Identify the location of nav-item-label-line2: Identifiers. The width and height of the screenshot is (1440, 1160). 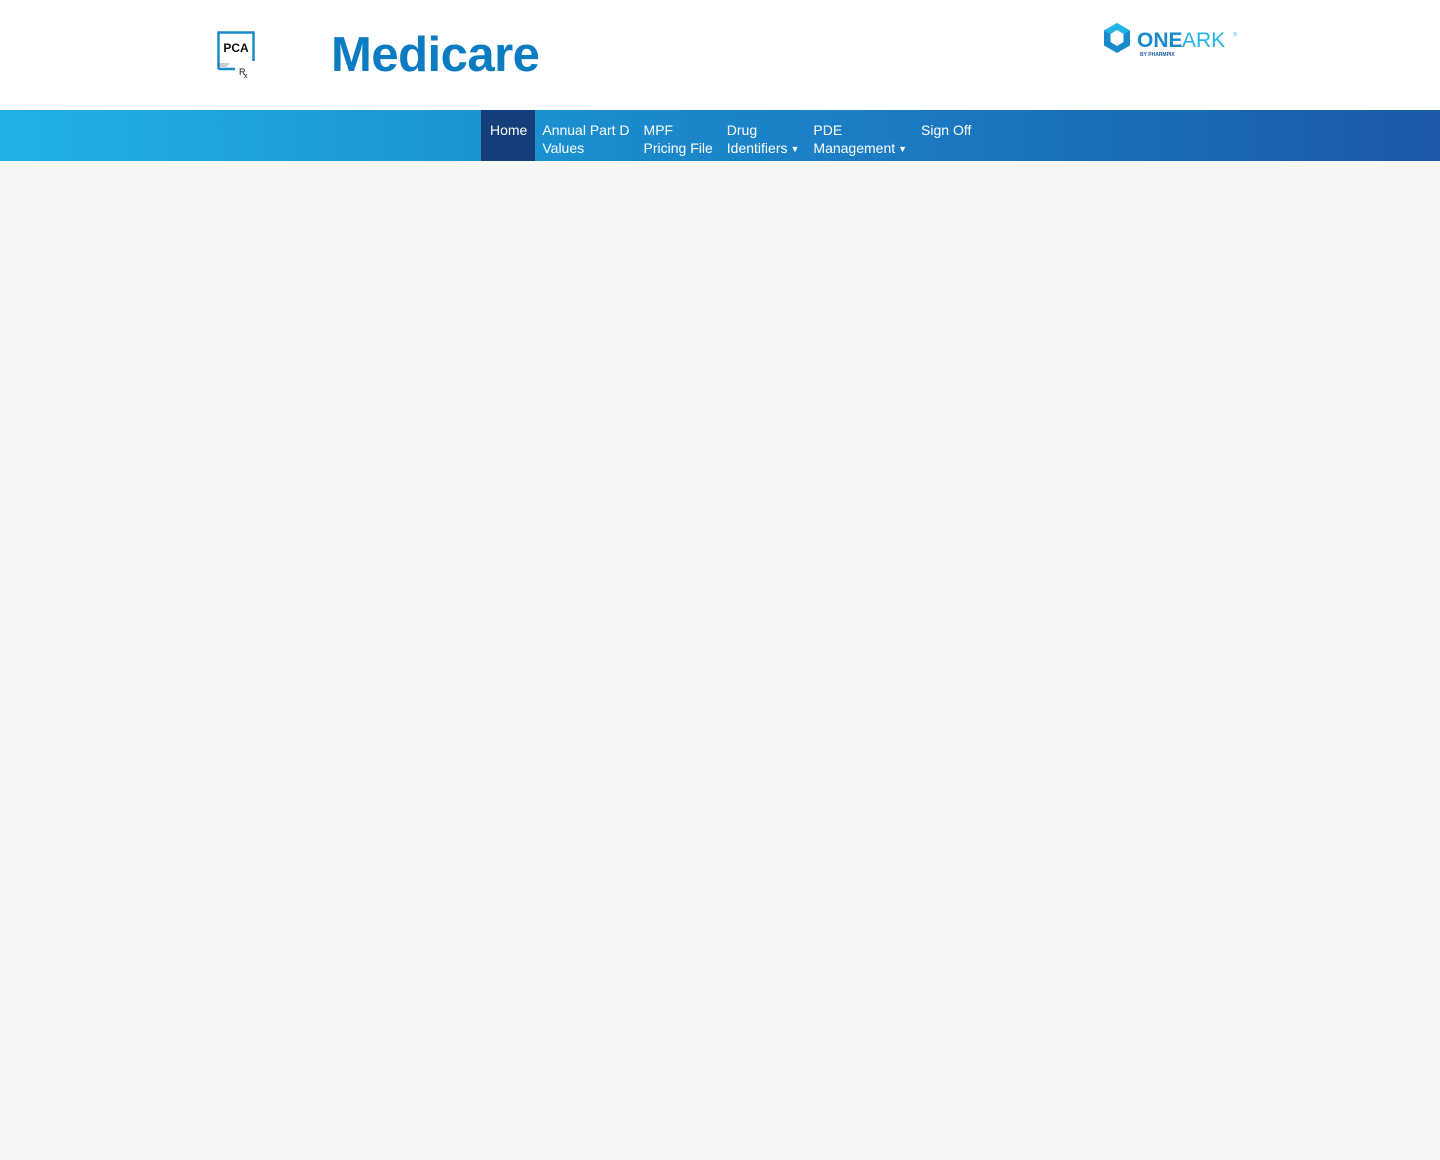
(757, 148).